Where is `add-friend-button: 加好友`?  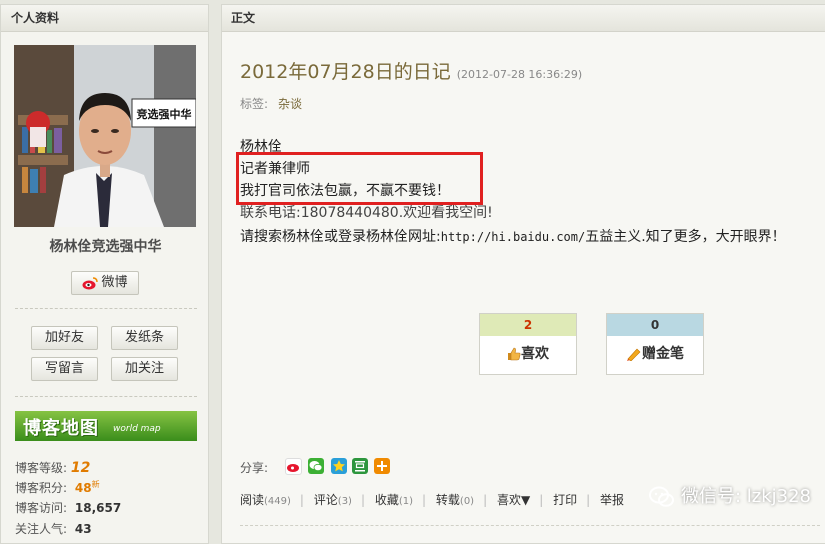 add-friend-button: 加好友 is located at coordinates (64, 338).